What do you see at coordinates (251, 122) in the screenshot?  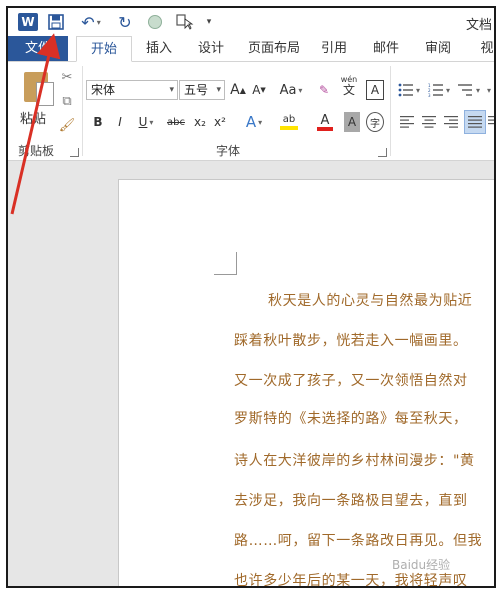 I see `text-effects-glyph: A` at bounding box center [251, 122].